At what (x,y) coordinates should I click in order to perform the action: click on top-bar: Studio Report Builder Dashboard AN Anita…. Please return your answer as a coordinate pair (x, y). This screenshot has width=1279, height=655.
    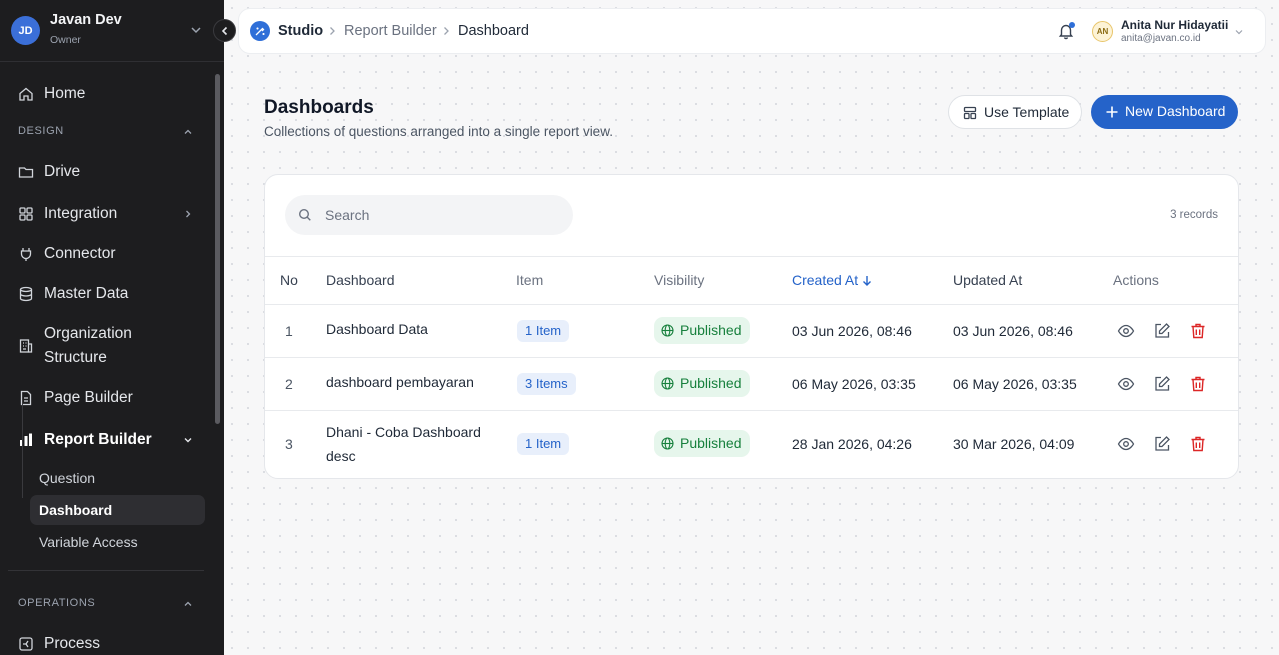
    Looking at the image, I should click on (752, 31).